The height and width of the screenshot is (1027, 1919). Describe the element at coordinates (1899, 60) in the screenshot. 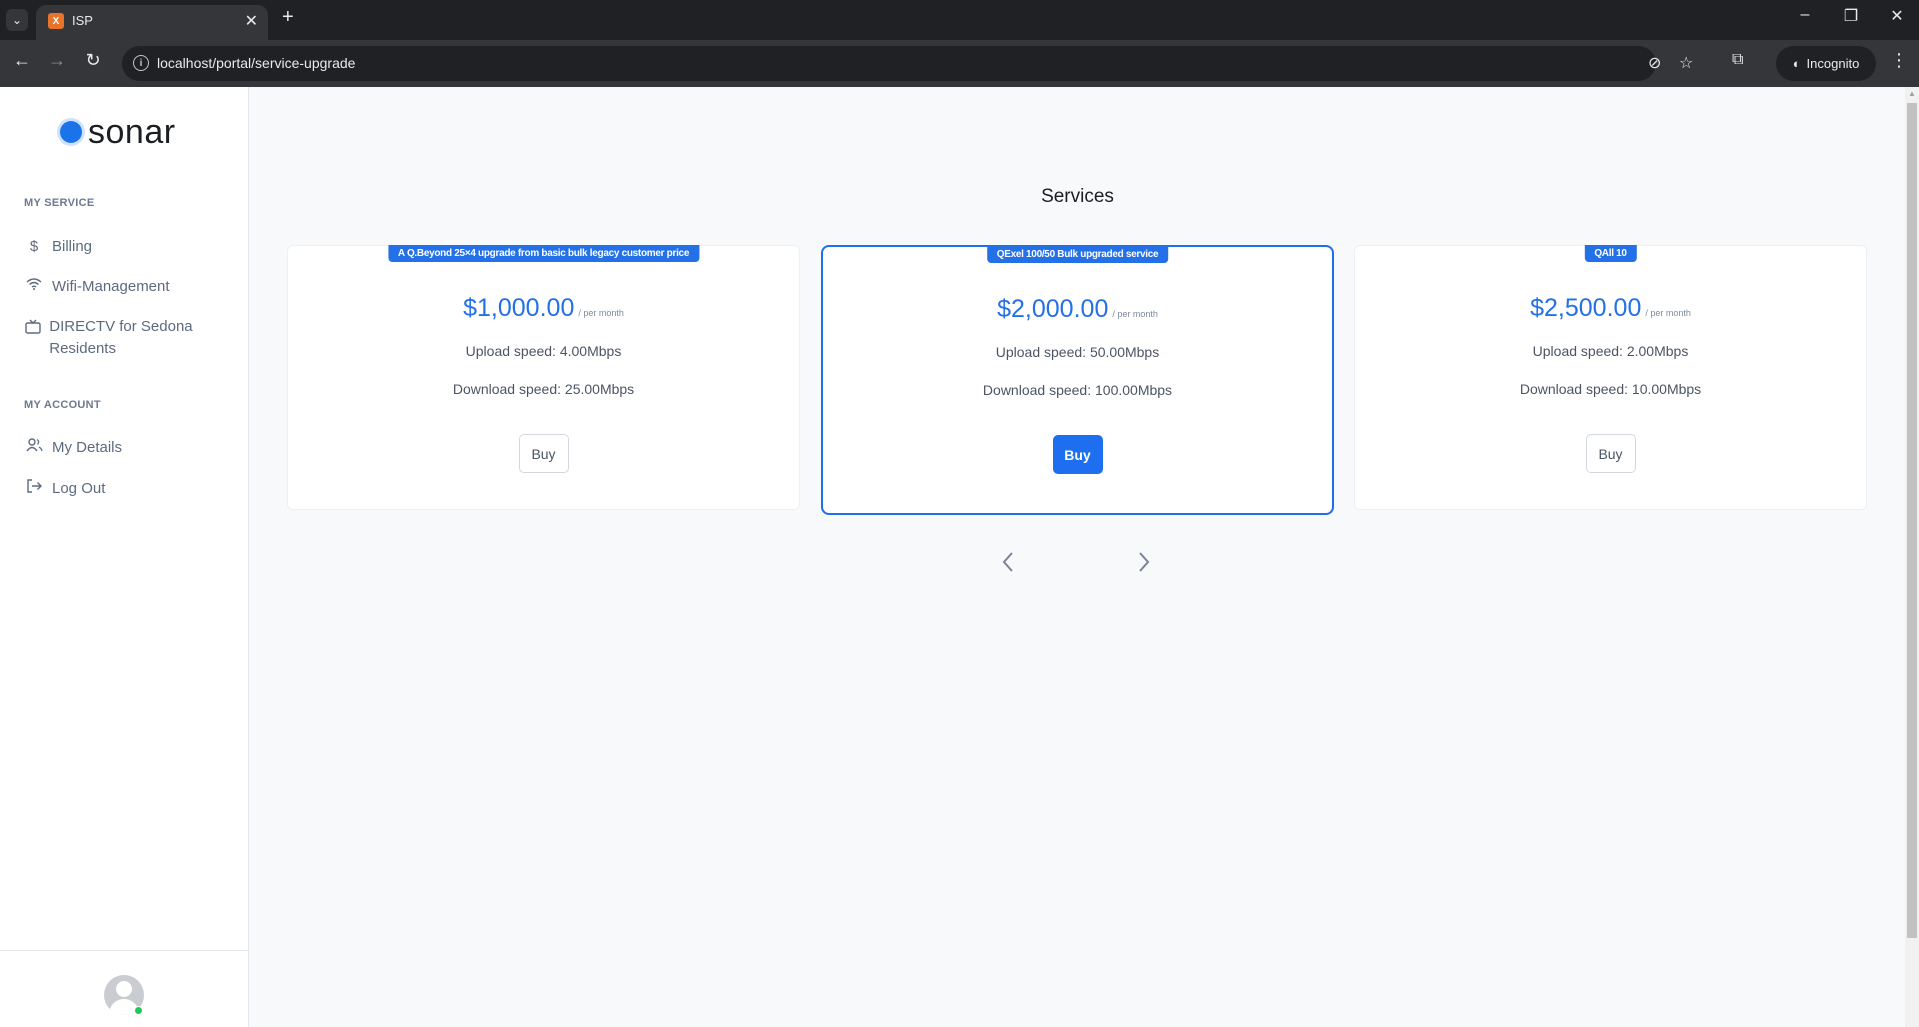

I see `browser-menu-icon: ⋮` at that location.